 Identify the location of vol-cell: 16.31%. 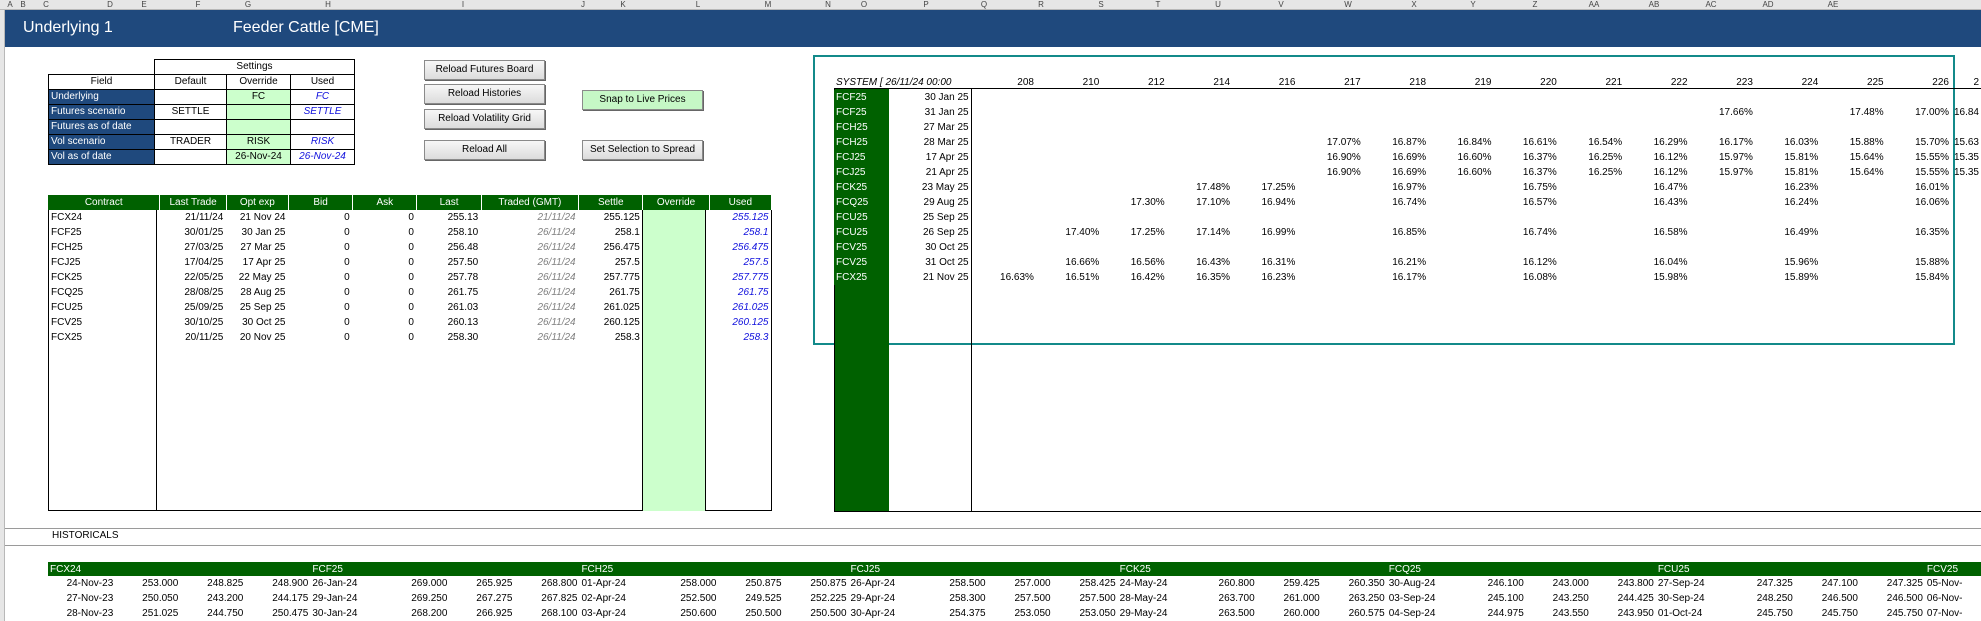
(1264, 262).